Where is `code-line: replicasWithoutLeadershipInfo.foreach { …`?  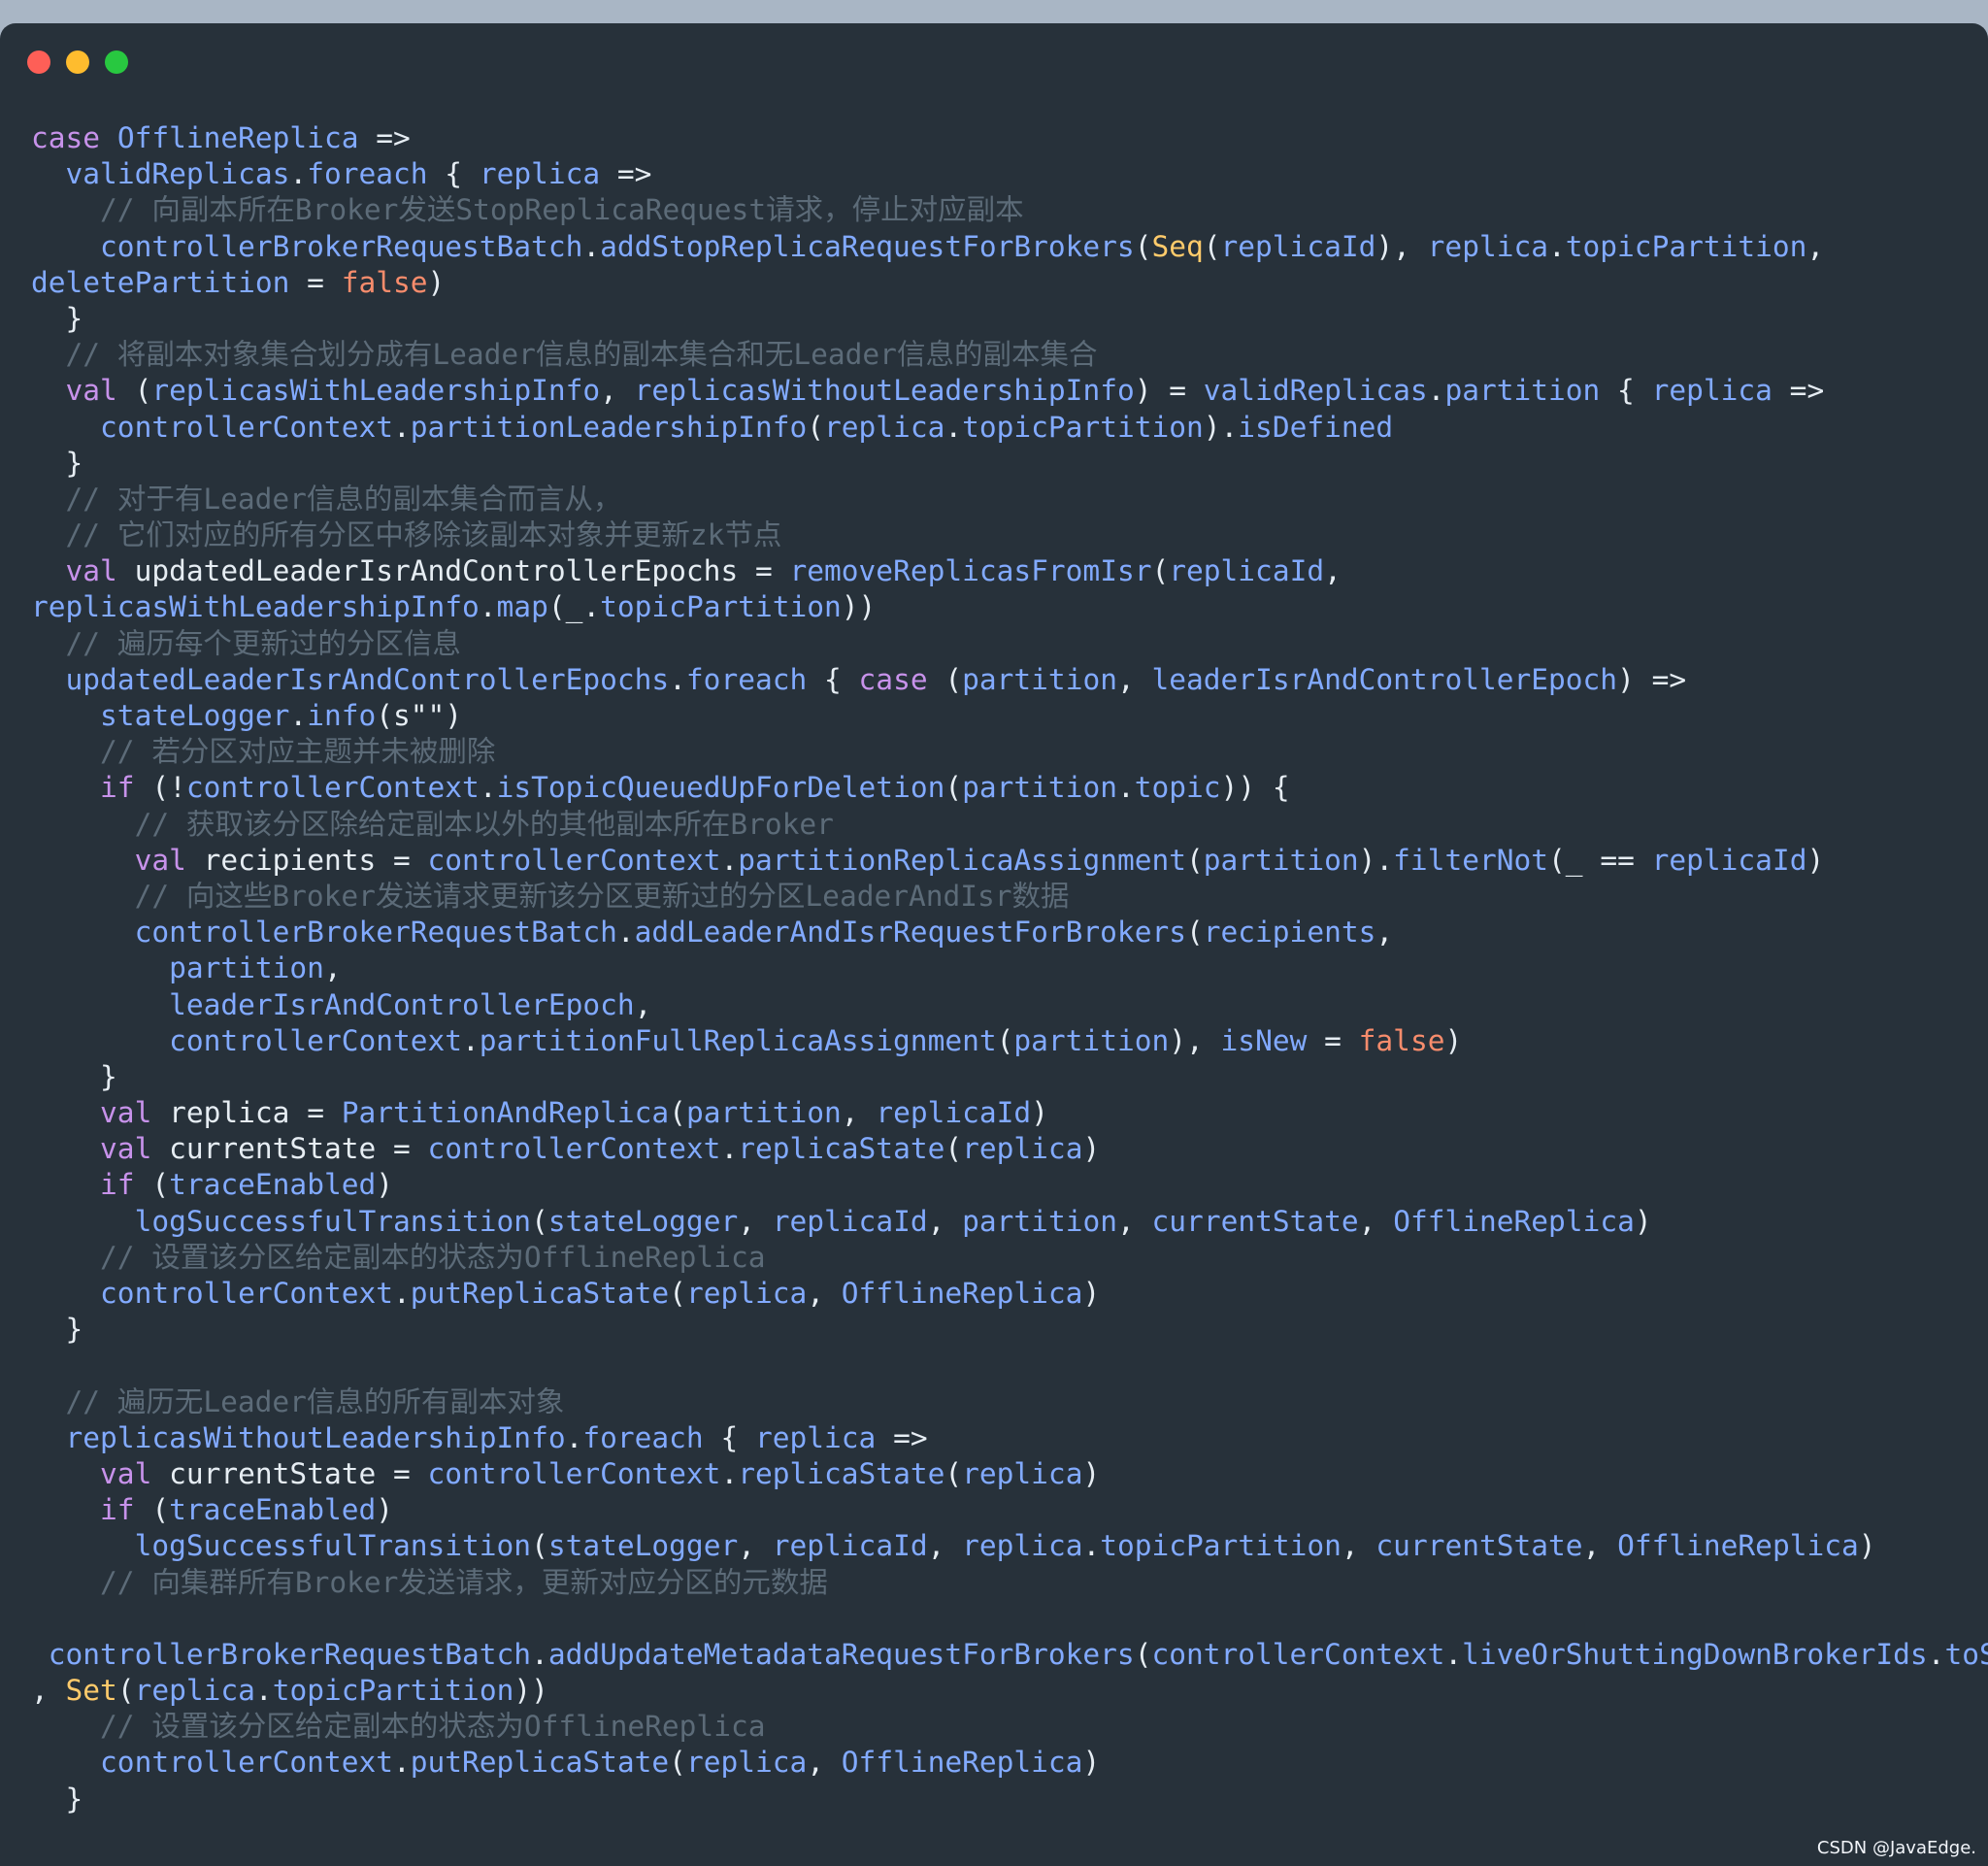
code-line: replicasWithoutLeadershipInfo.foreach { … is located at coordinates (1010, 1438).